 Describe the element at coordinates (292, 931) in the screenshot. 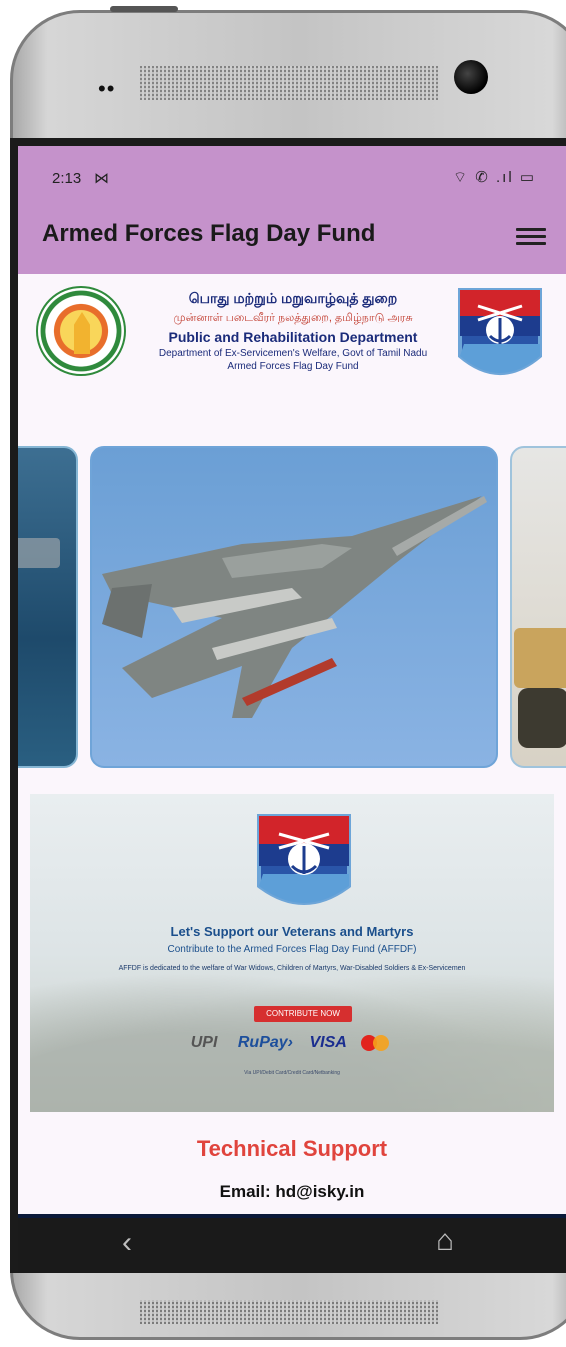

I see `contribute-headline: Let's Support our Veterans and Martyrs` at that location.